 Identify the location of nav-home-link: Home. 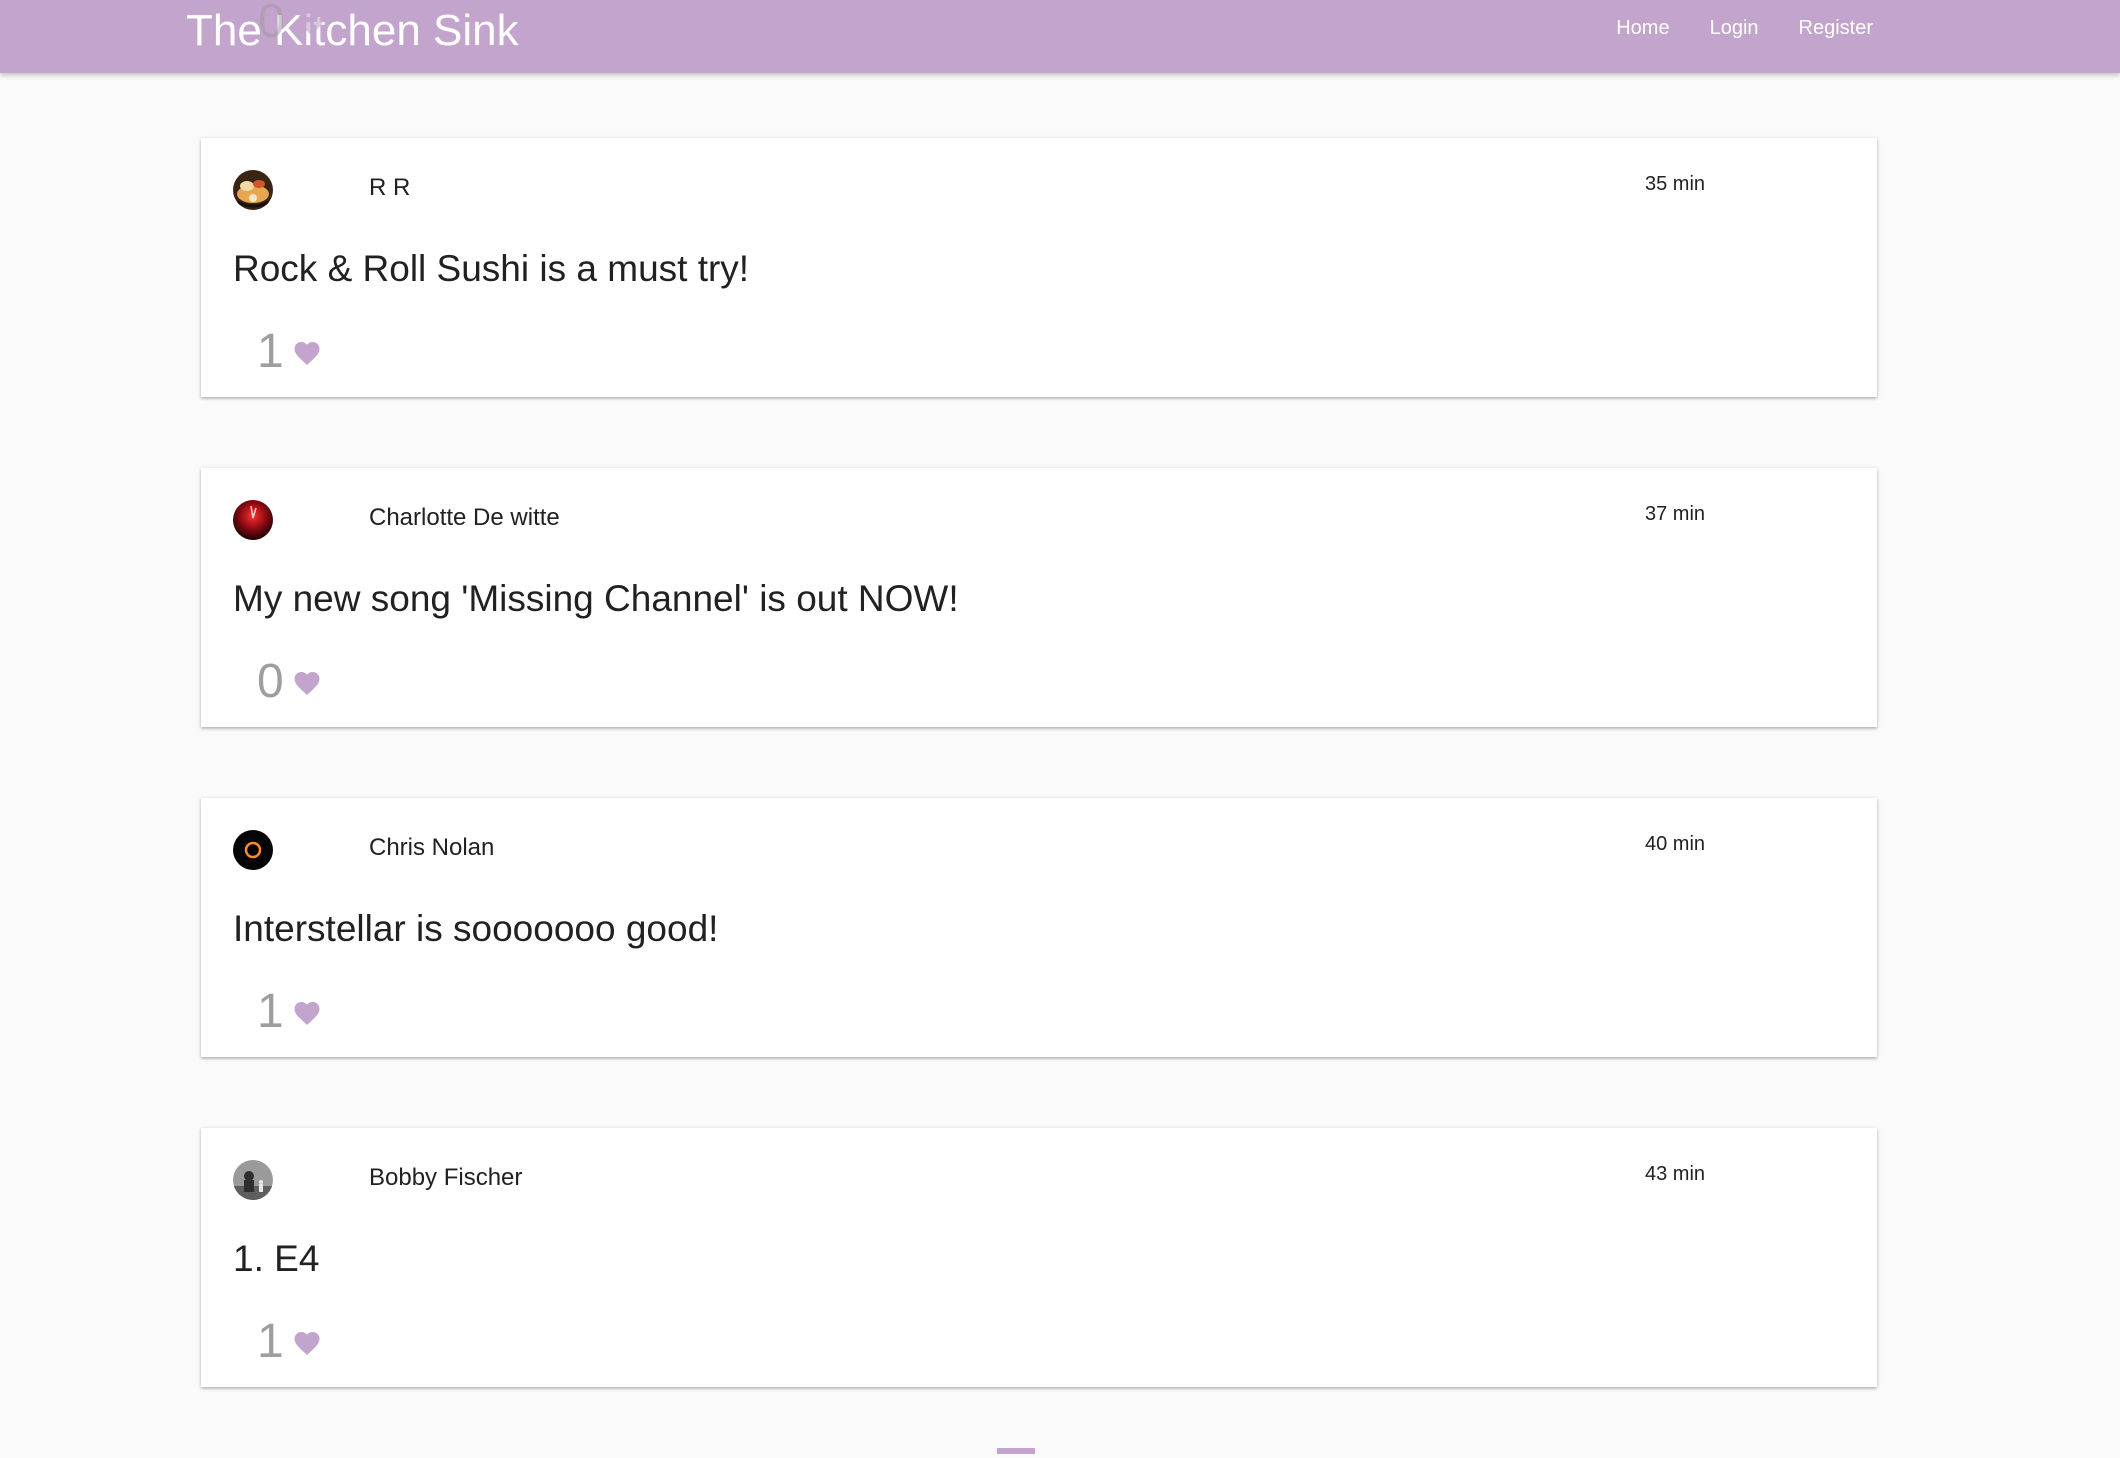
(1642, 28).